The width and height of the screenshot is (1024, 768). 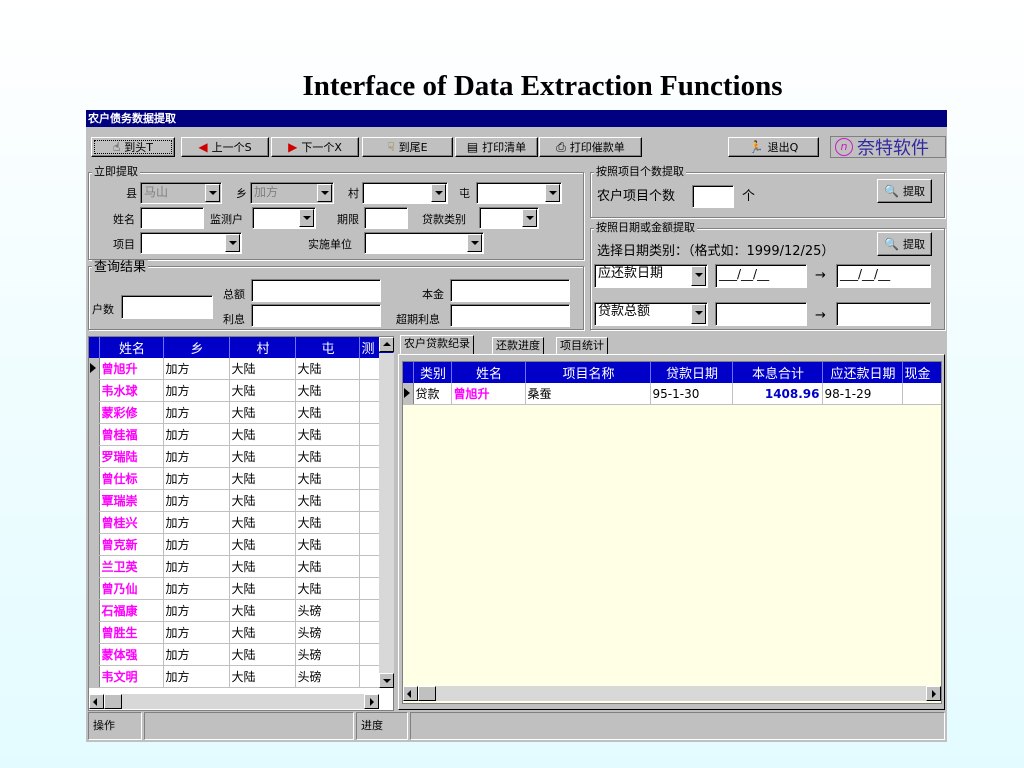 What do you see at coordinates (131, 478) in the screenshot?
I see `cell-name: 曾仕标` at bounding box center [131, 478].